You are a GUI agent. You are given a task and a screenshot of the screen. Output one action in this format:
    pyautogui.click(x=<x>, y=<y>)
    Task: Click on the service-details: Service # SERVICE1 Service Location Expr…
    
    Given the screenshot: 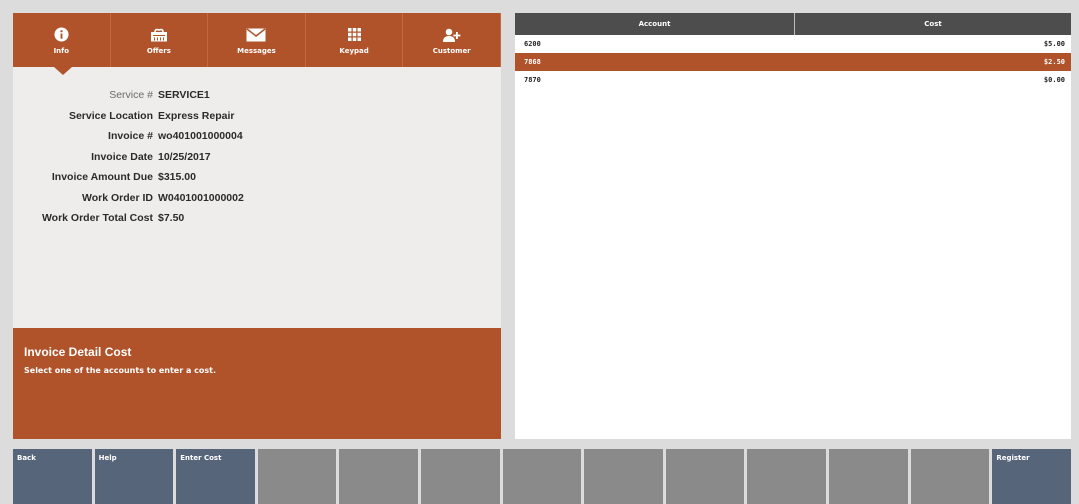 What is the action you would take?
    pyautogui.click(x=257, y=148)
    